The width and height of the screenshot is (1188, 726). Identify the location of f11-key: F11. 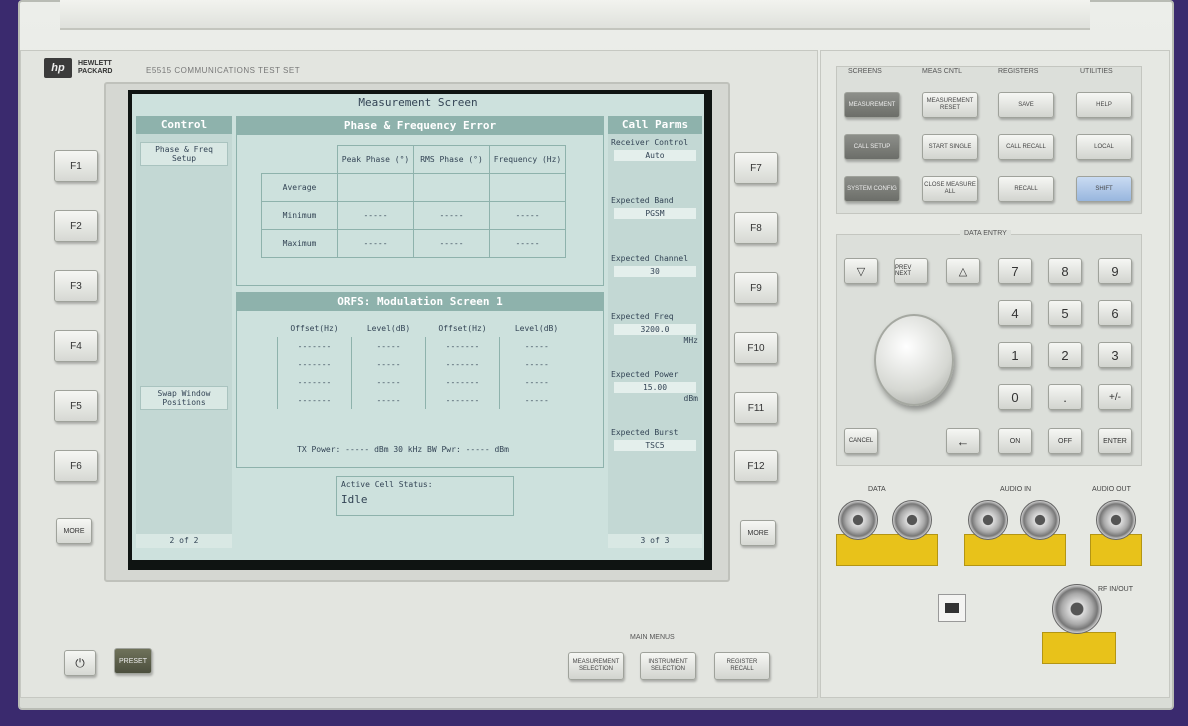
(756, 408).